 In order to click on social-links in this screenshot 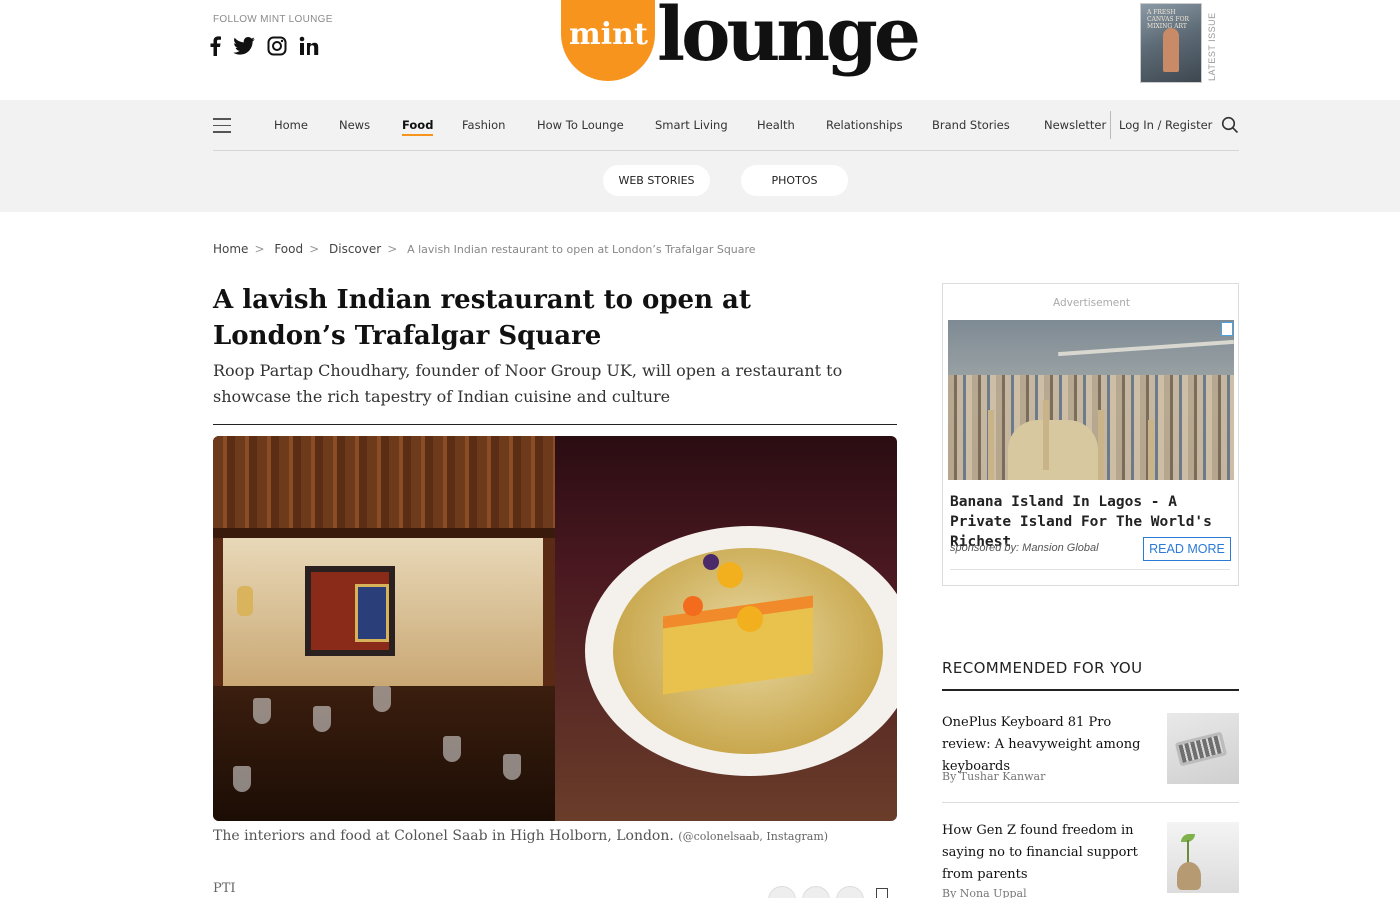, I will do `click(264, 46)`.